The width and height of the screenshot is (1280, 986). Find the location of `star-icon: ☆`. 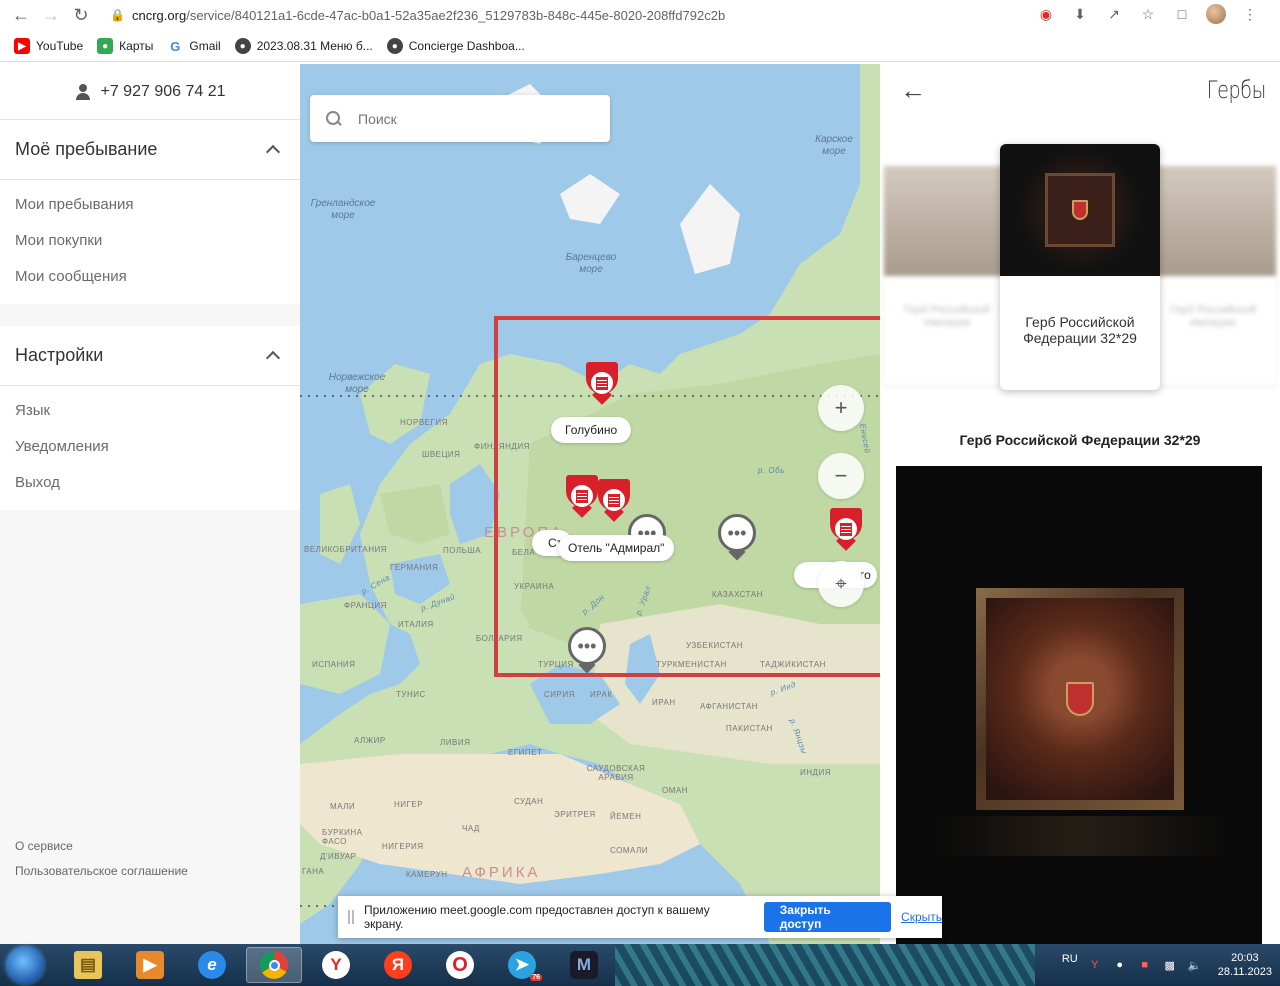

star-icon: ☆ is located at coordinates (1148, 14).